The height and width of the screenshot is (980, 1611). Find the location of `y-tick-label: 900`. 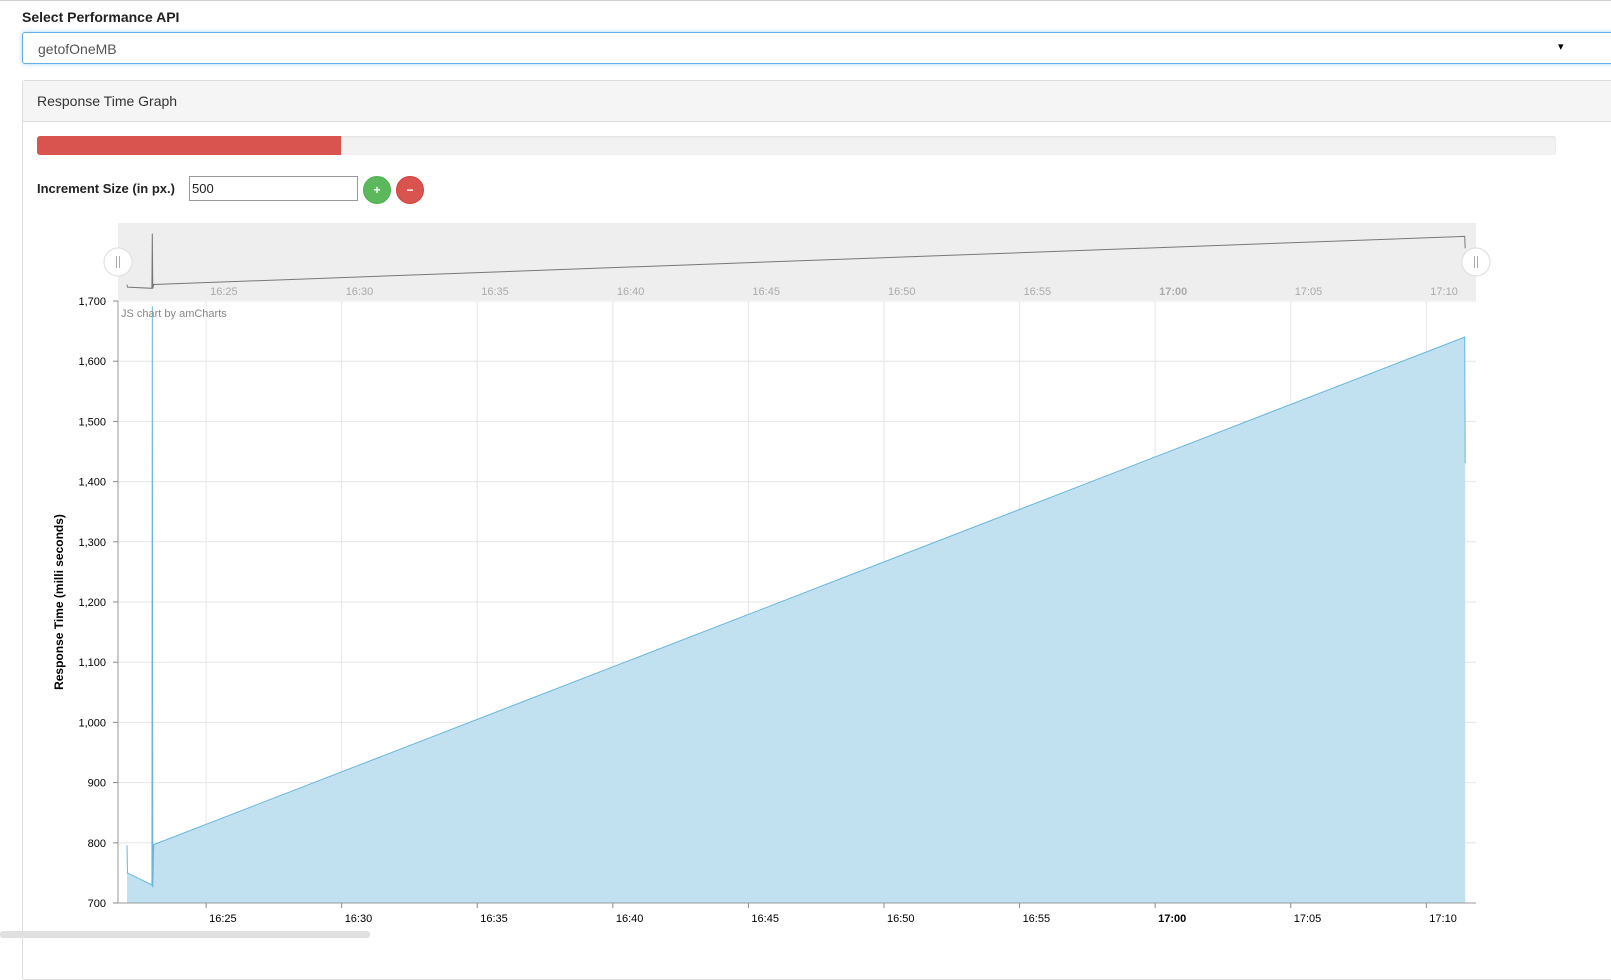

y-tick-label: 900 is located at coordinates (97, 784).